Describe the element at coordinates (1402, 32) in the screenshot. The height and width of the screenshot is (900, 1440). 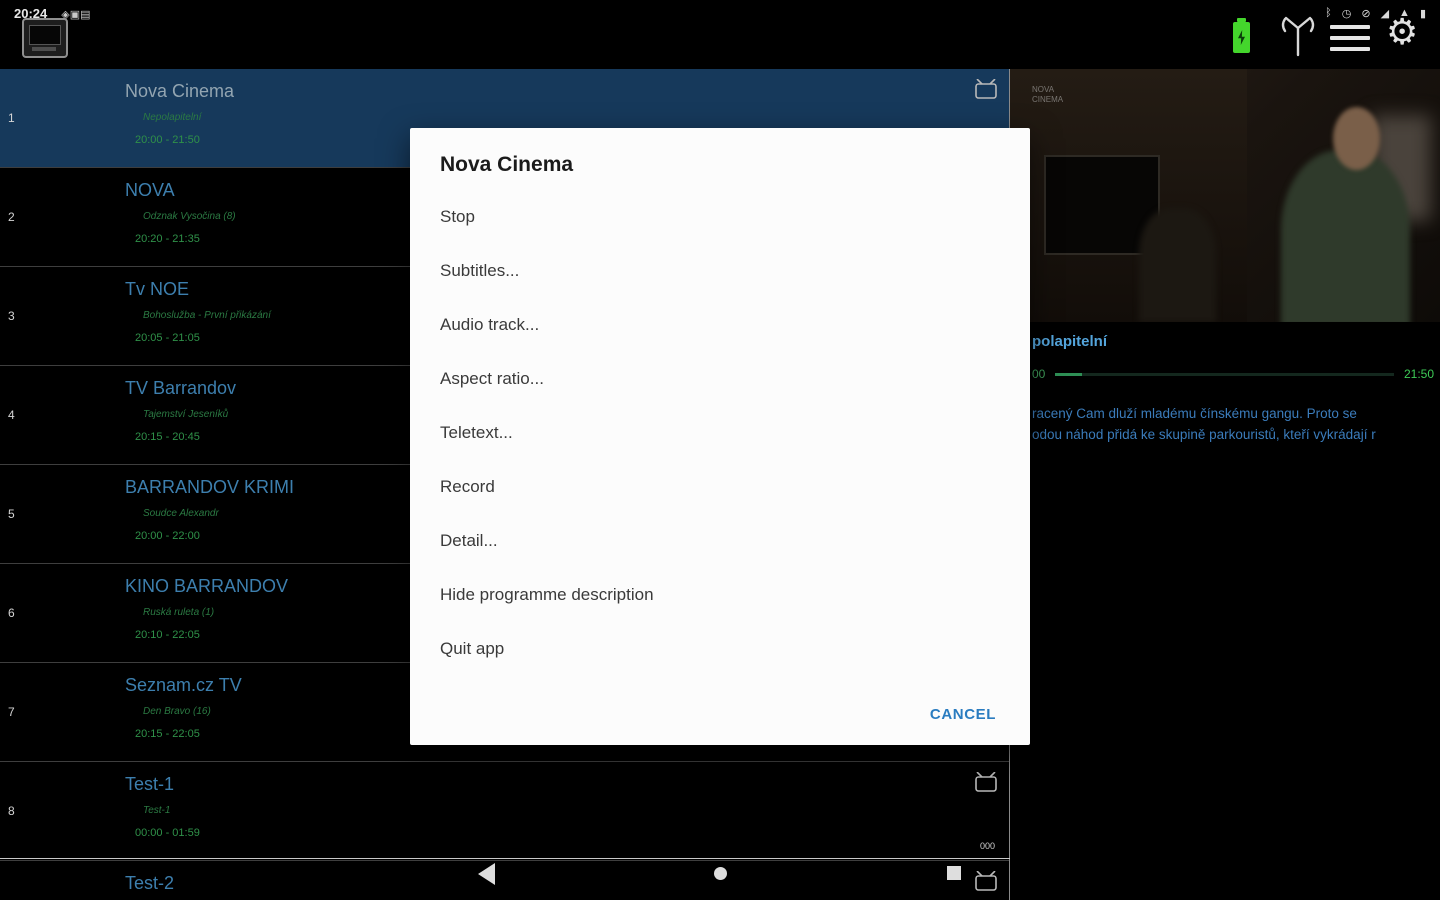
I see `settings-gear-icon: ⚙` at that location.